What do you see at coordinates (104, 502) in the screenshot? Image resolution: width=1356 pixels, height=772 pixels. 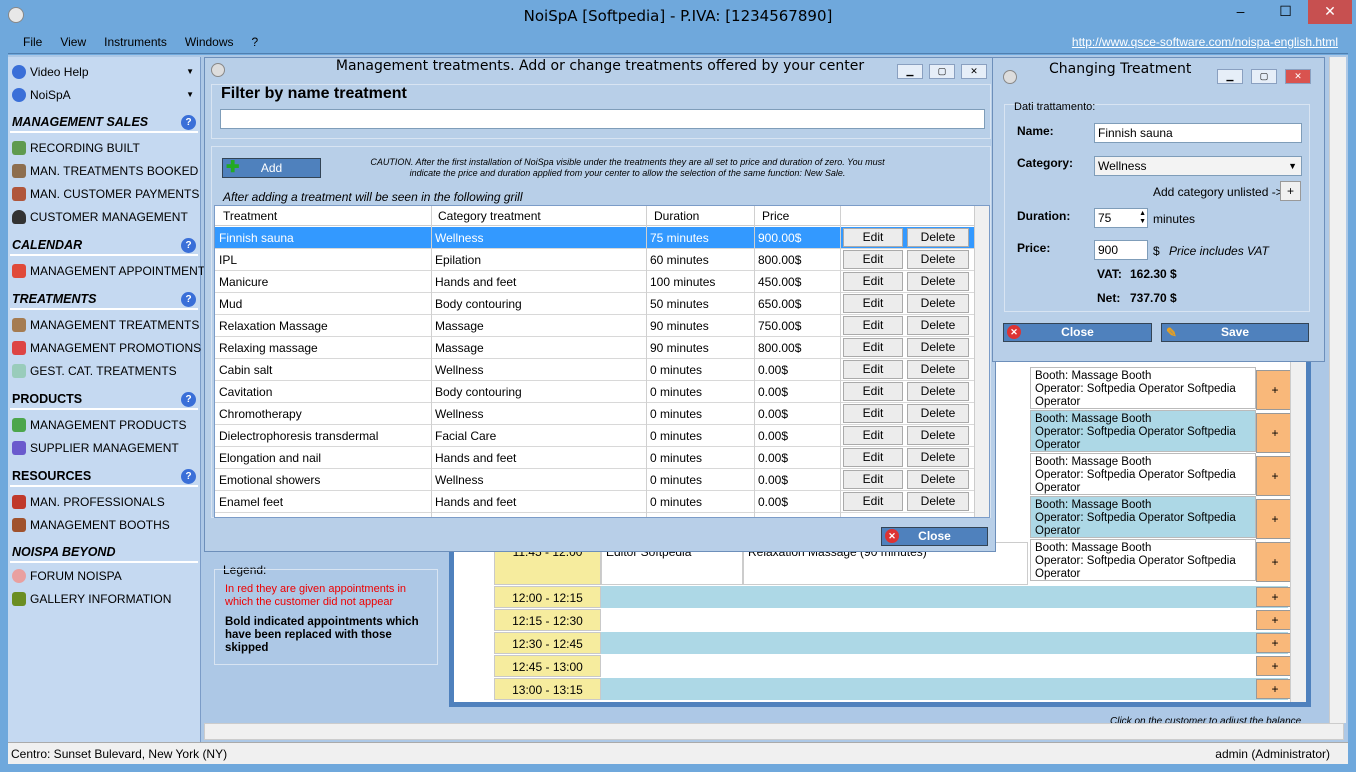 I see `sidebar-item-professionals: MAN. PROFESSIONALS` at bounding box center [104, 502].